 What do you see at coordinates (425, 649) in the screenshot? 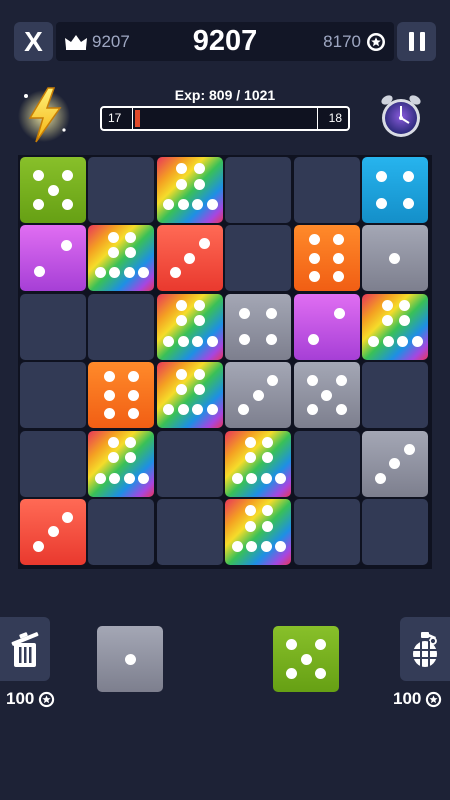
I see `grenade-button` at bounding box center [425, 649].